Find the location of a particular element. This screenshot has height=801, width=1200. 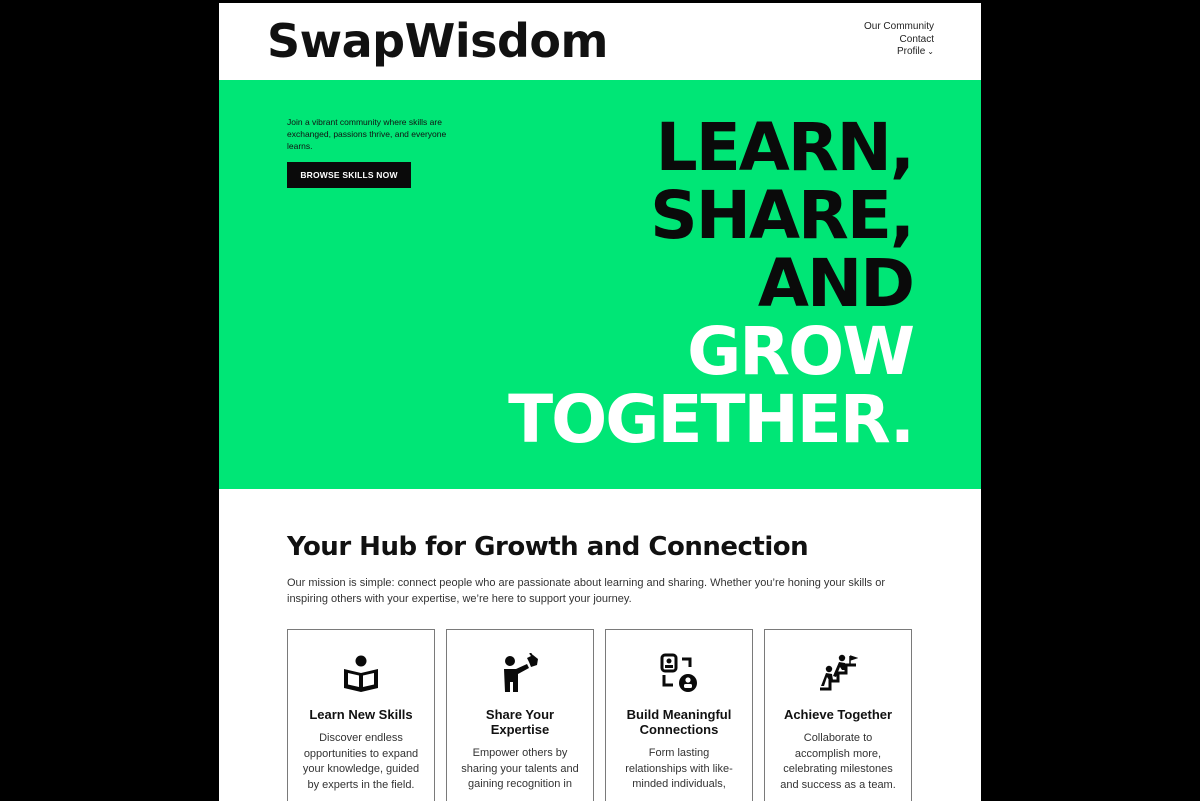

connections-icon is located at coordinates (678, 672).